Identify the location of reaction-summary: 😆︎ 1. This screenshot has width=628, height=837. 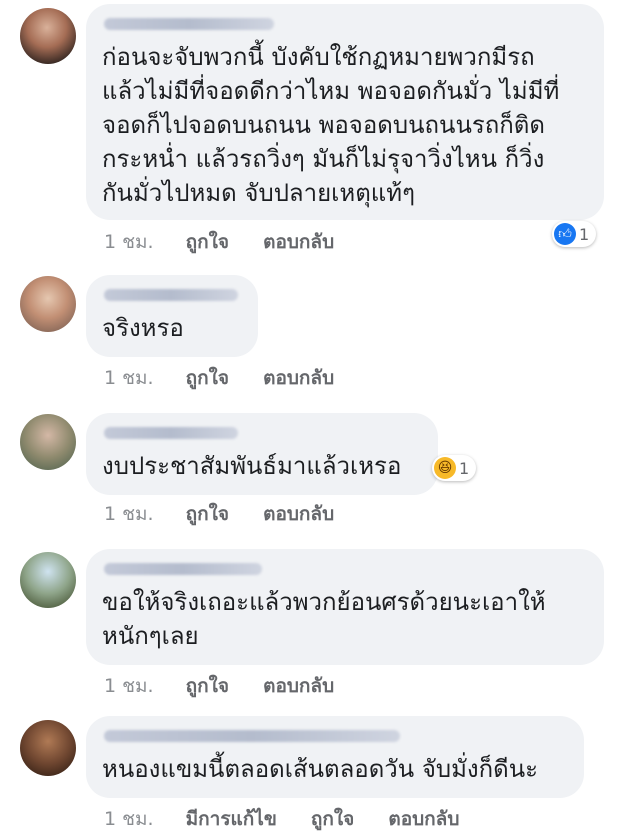
(454, 468).